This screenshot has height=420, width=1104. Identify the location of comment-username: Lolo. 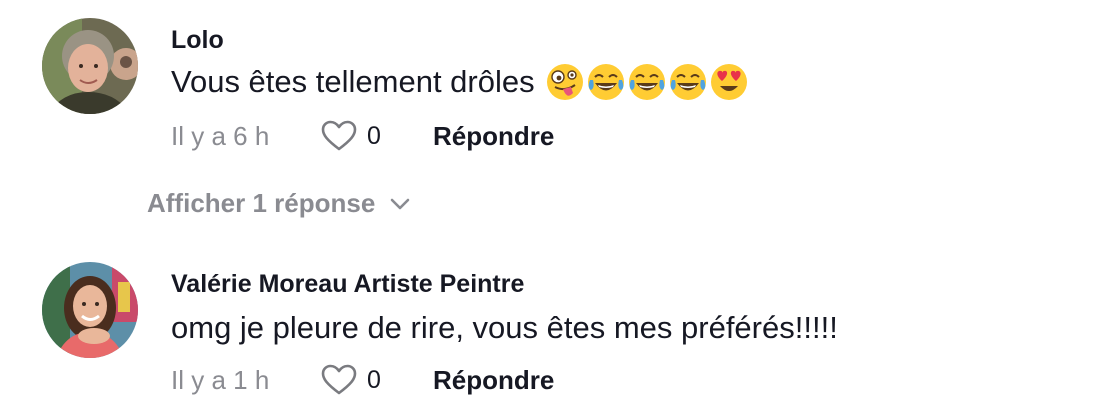
(197, 40).